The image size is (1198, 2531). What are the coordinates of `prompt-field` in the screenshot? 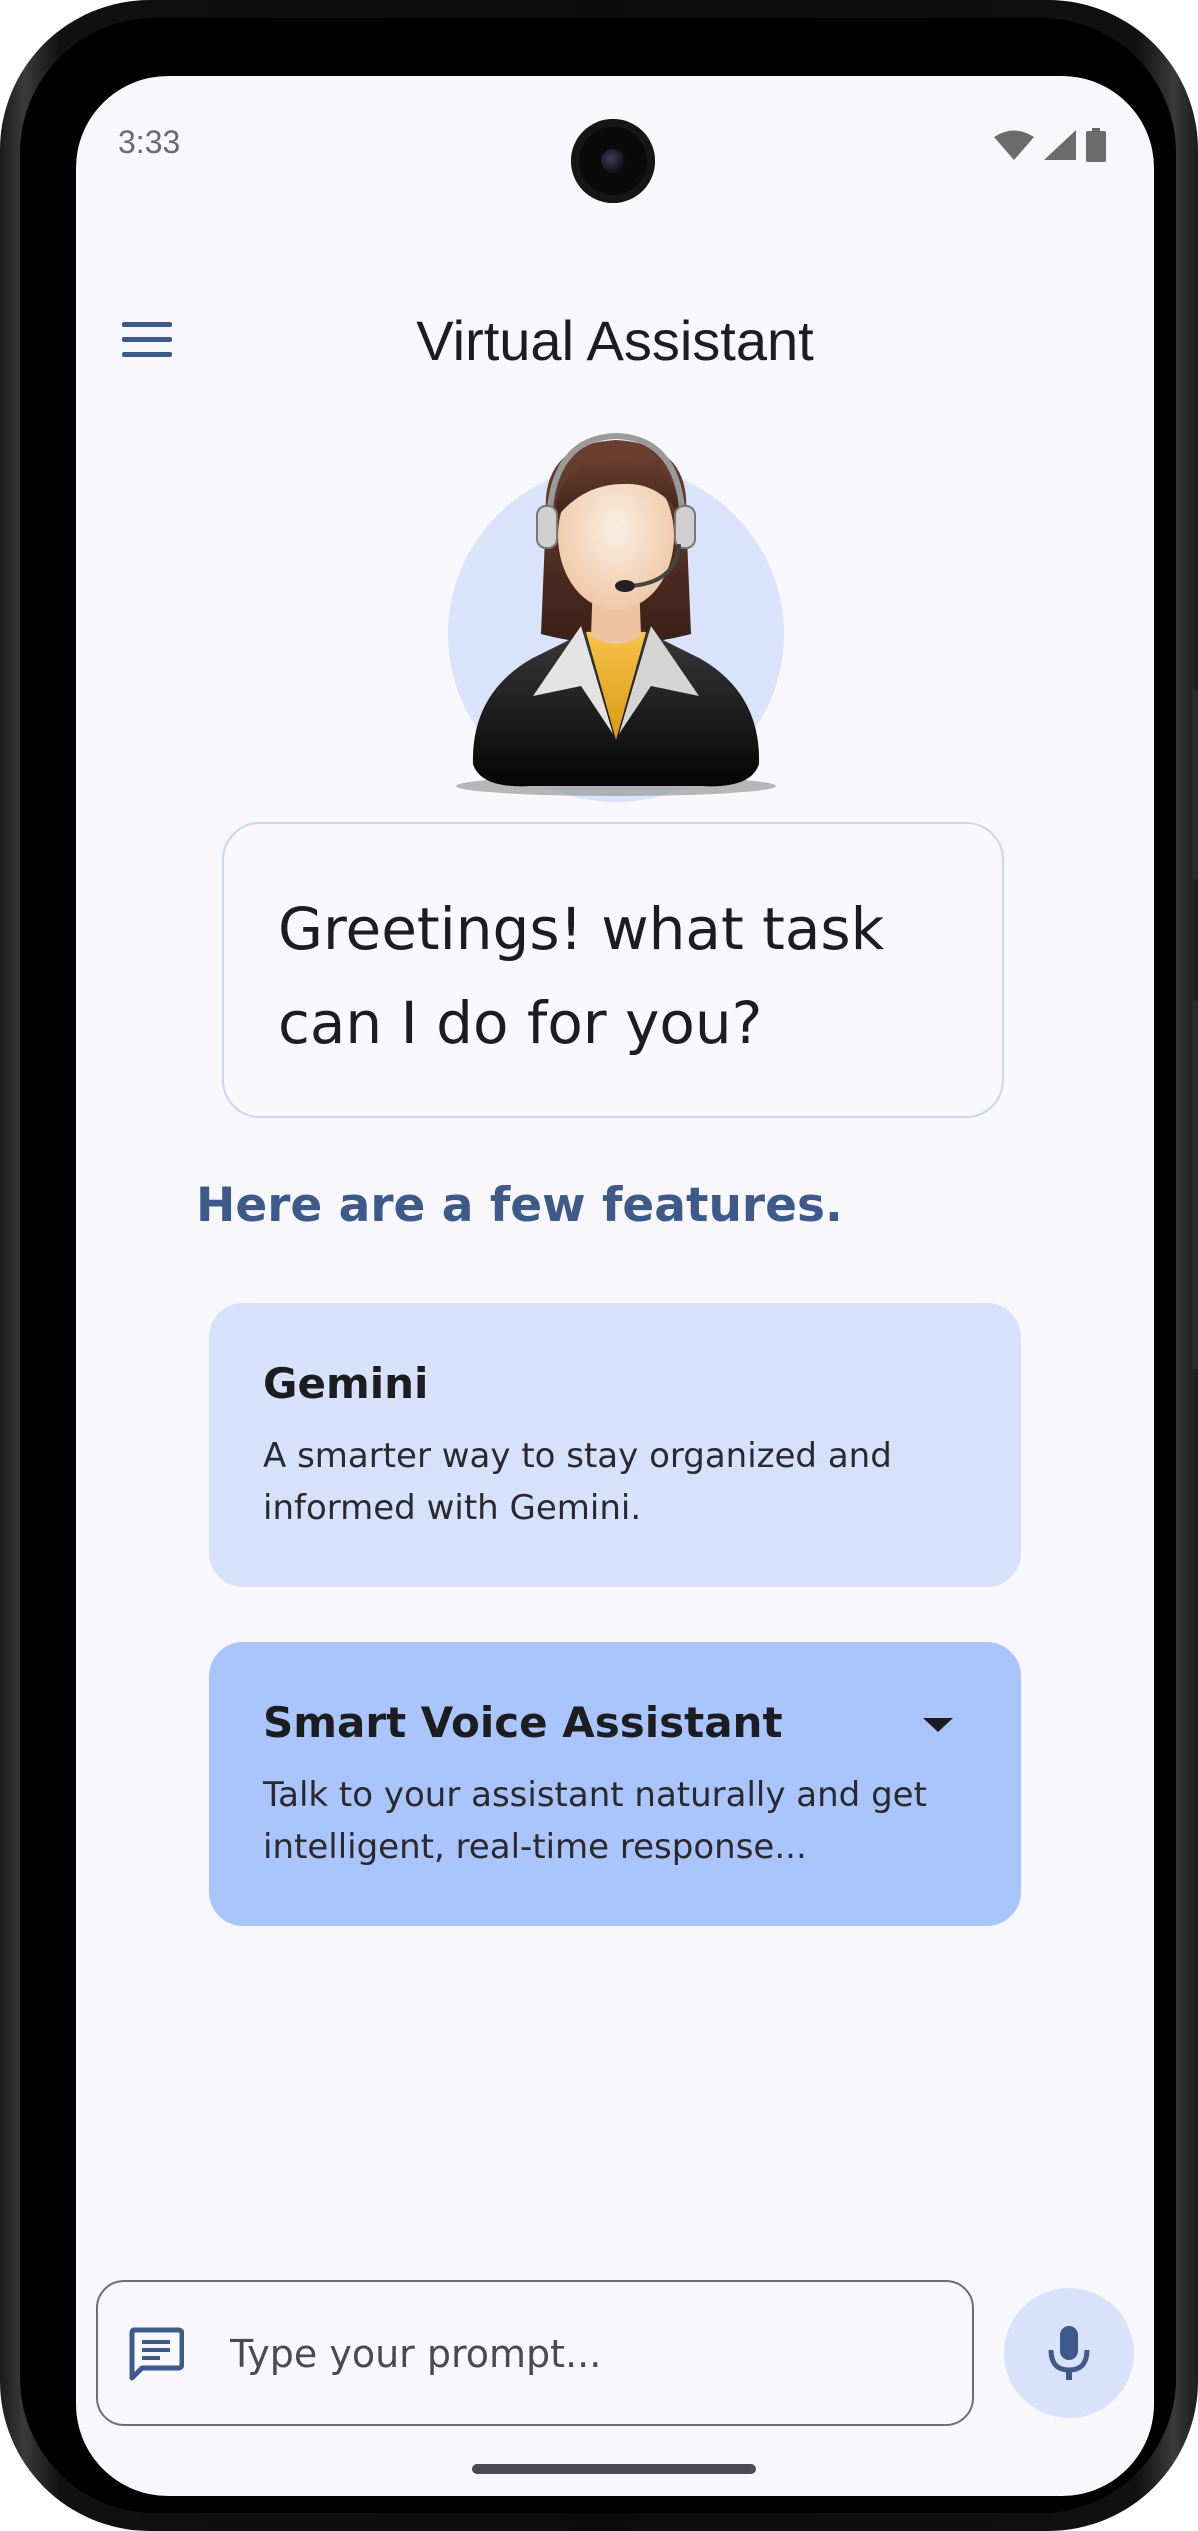 It's located at (535, 2353).